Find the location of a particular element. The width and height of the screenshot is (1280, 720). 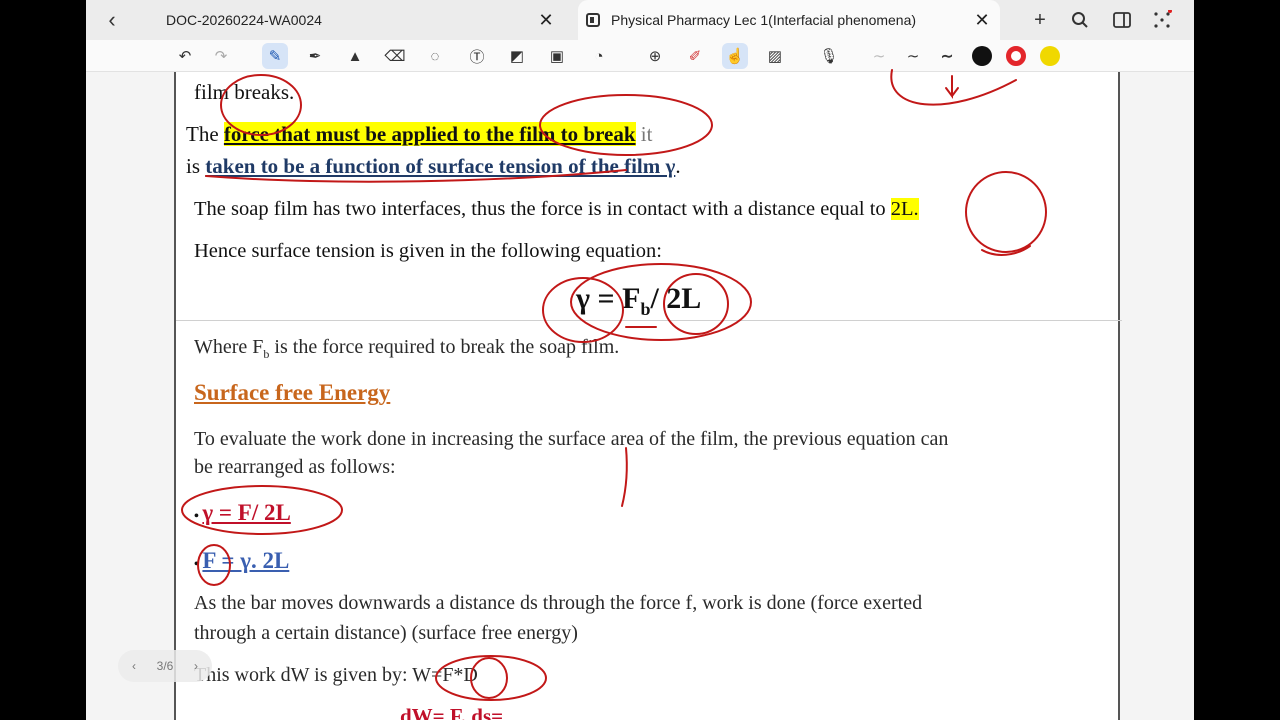

touch-draw-toggle: ☝ is located at coordinates (735, 56).